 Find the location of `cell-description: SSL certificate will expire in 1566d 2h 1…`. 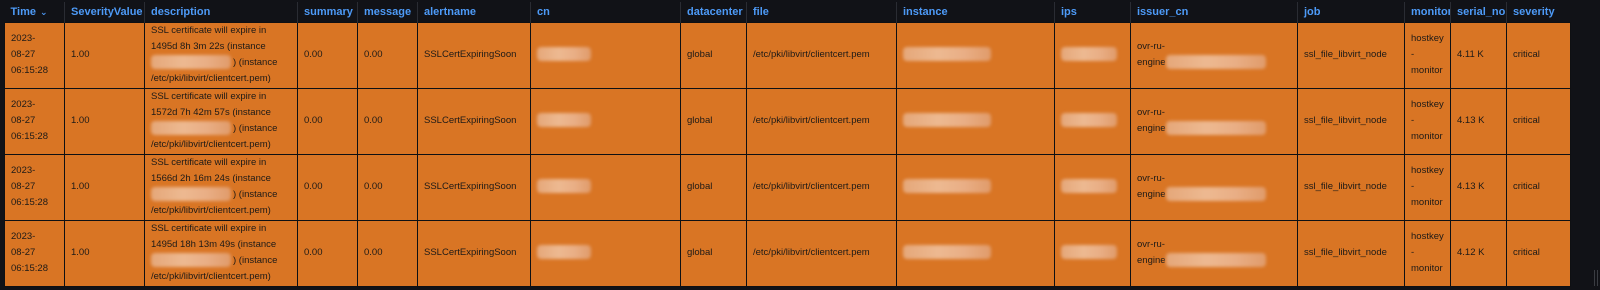

cell-description: SSL certificate will expire in 1566d 2h 1… is located at coordinates (221, 187).